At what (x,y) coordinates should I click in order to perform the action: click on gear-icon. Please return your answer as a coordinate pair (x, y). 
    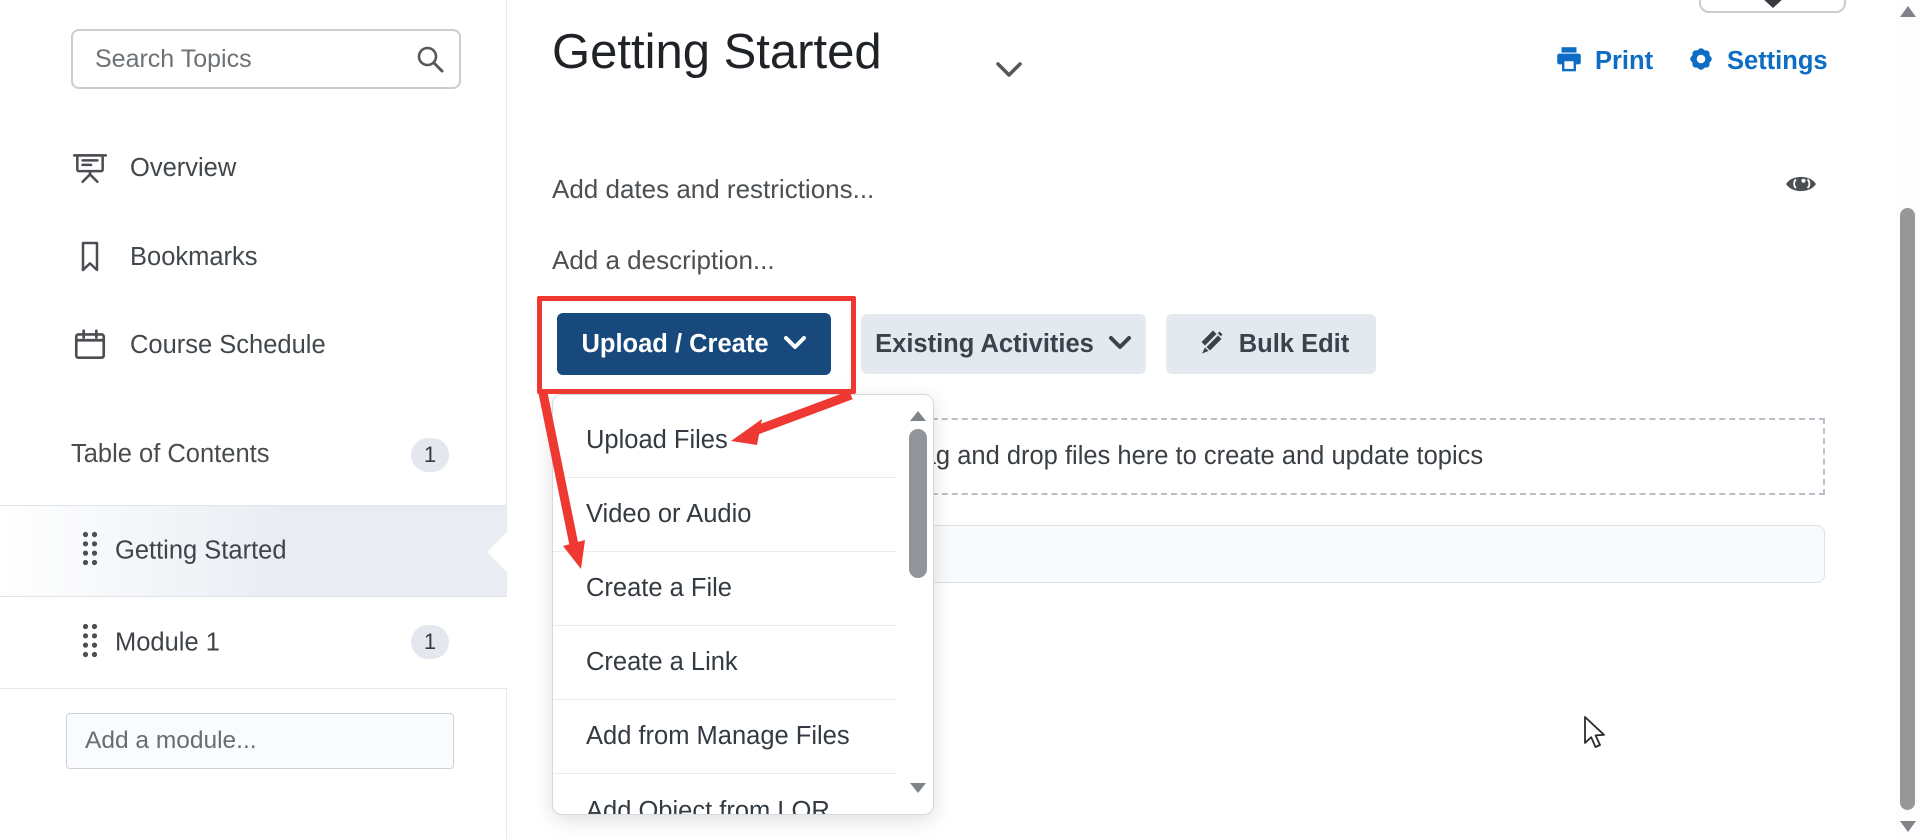
    Looking at the image, I should click on (1701, 61).